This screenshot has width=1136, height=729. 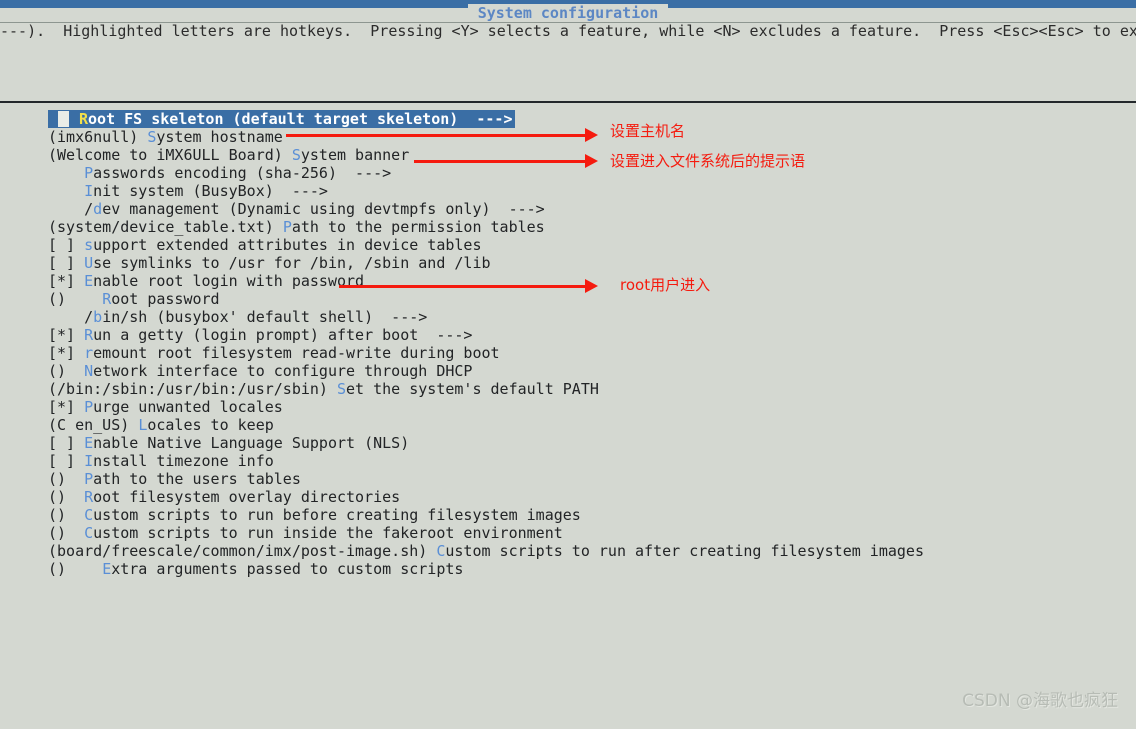 I want to click on menu-item-3: Passwords encoding (sha-256) --->, so click(x=568, y=173).